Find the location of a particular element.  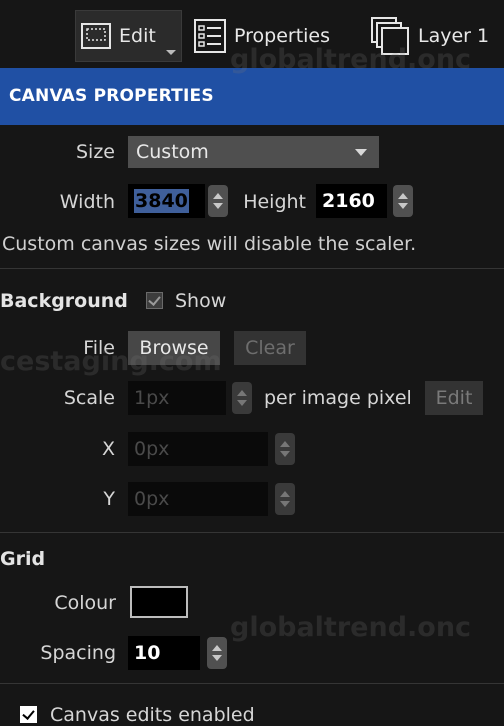

clear-button: Clear is located at coordinates (270, 348).